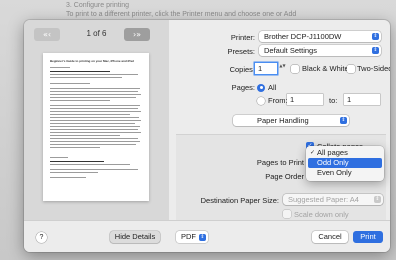  I want to click on copies-field: 1, so click(266, 68).